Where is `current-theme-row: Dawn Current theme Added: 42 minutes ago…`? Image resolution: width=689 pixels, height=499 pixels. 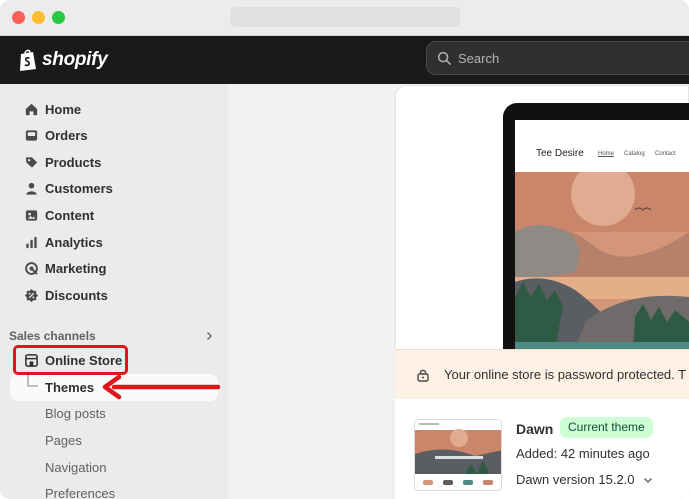 current-theme-row: Dawn Current theme Added: 42 minutes ago… is located at coordinates (542, 449).